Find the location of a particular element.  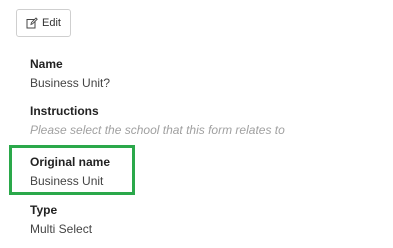

edit-icon is located at coordinates (32, 23).